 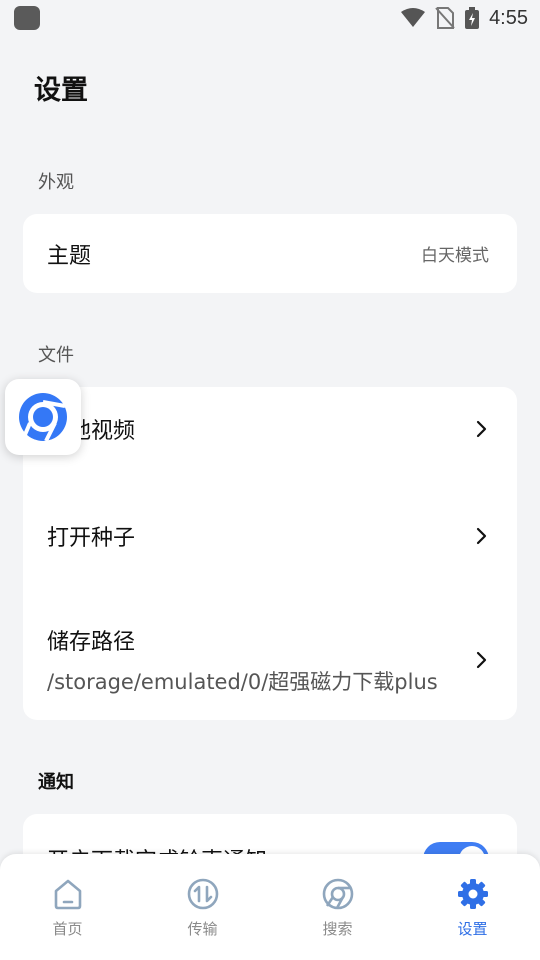 What do you see at coordinates (337, 929) in the screenshot?
I see `nav-search-label: 搜索` at bounding box center [337, 929].